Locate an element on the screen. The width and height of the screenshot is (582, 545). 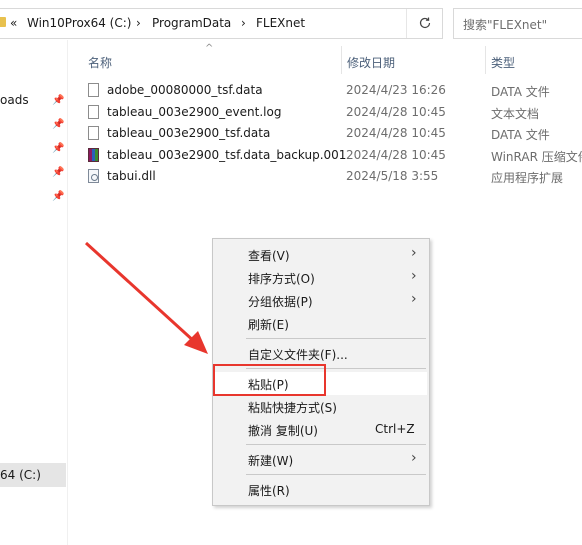
highlight-box is located at coordinates (269, 380).